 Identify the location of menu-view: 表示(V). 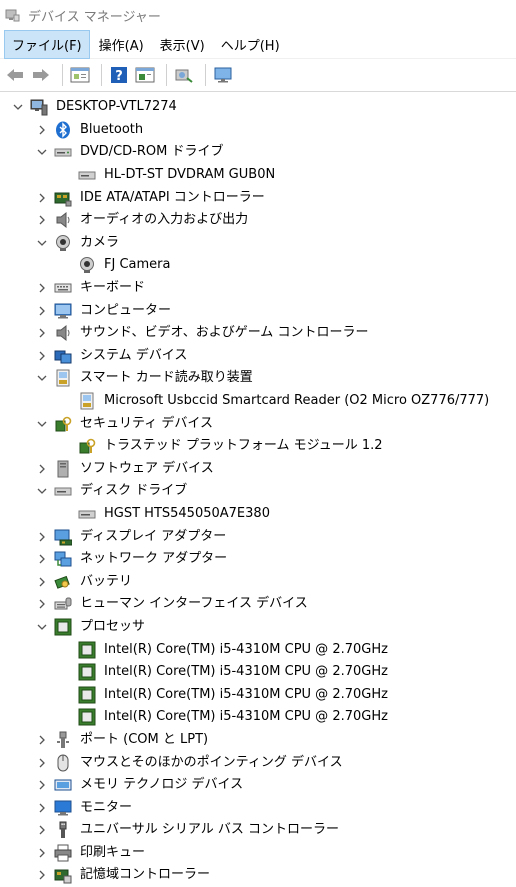
(182, 44).